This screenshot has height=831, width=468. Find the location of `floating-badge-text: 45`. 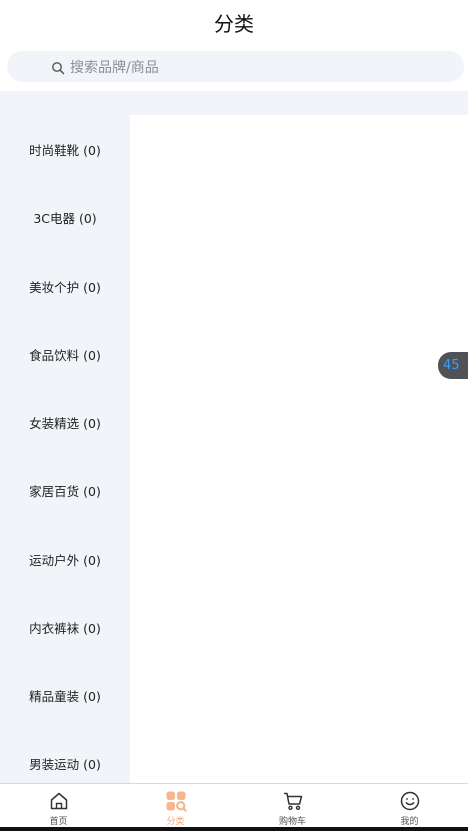

floating-badge-text: 45 is located at coordinates (451, 365).